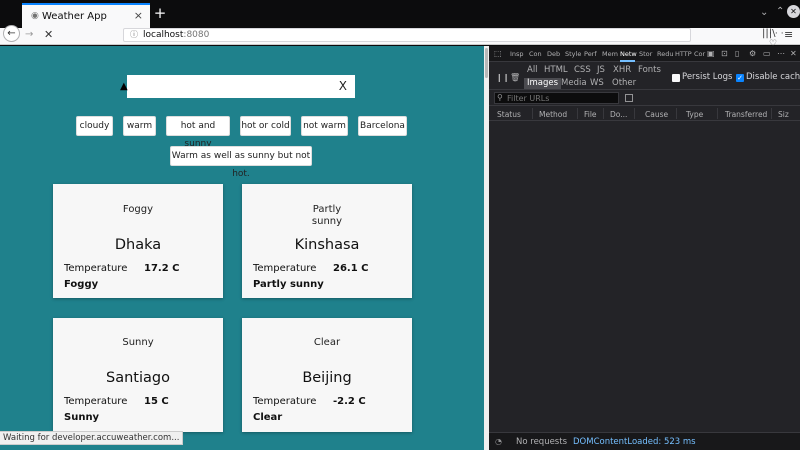 The width and height of the screenshot is (800, 450). I want to click on element-picker-icon: ⬚, so click(498, 53).